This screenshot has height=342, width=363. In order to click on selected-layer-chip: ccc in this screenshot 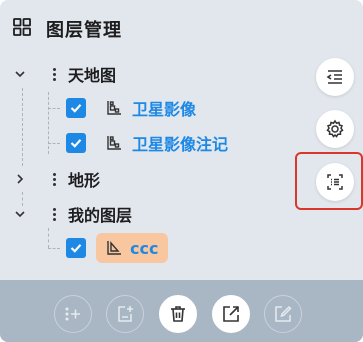, I will do `click(132, 248)`.